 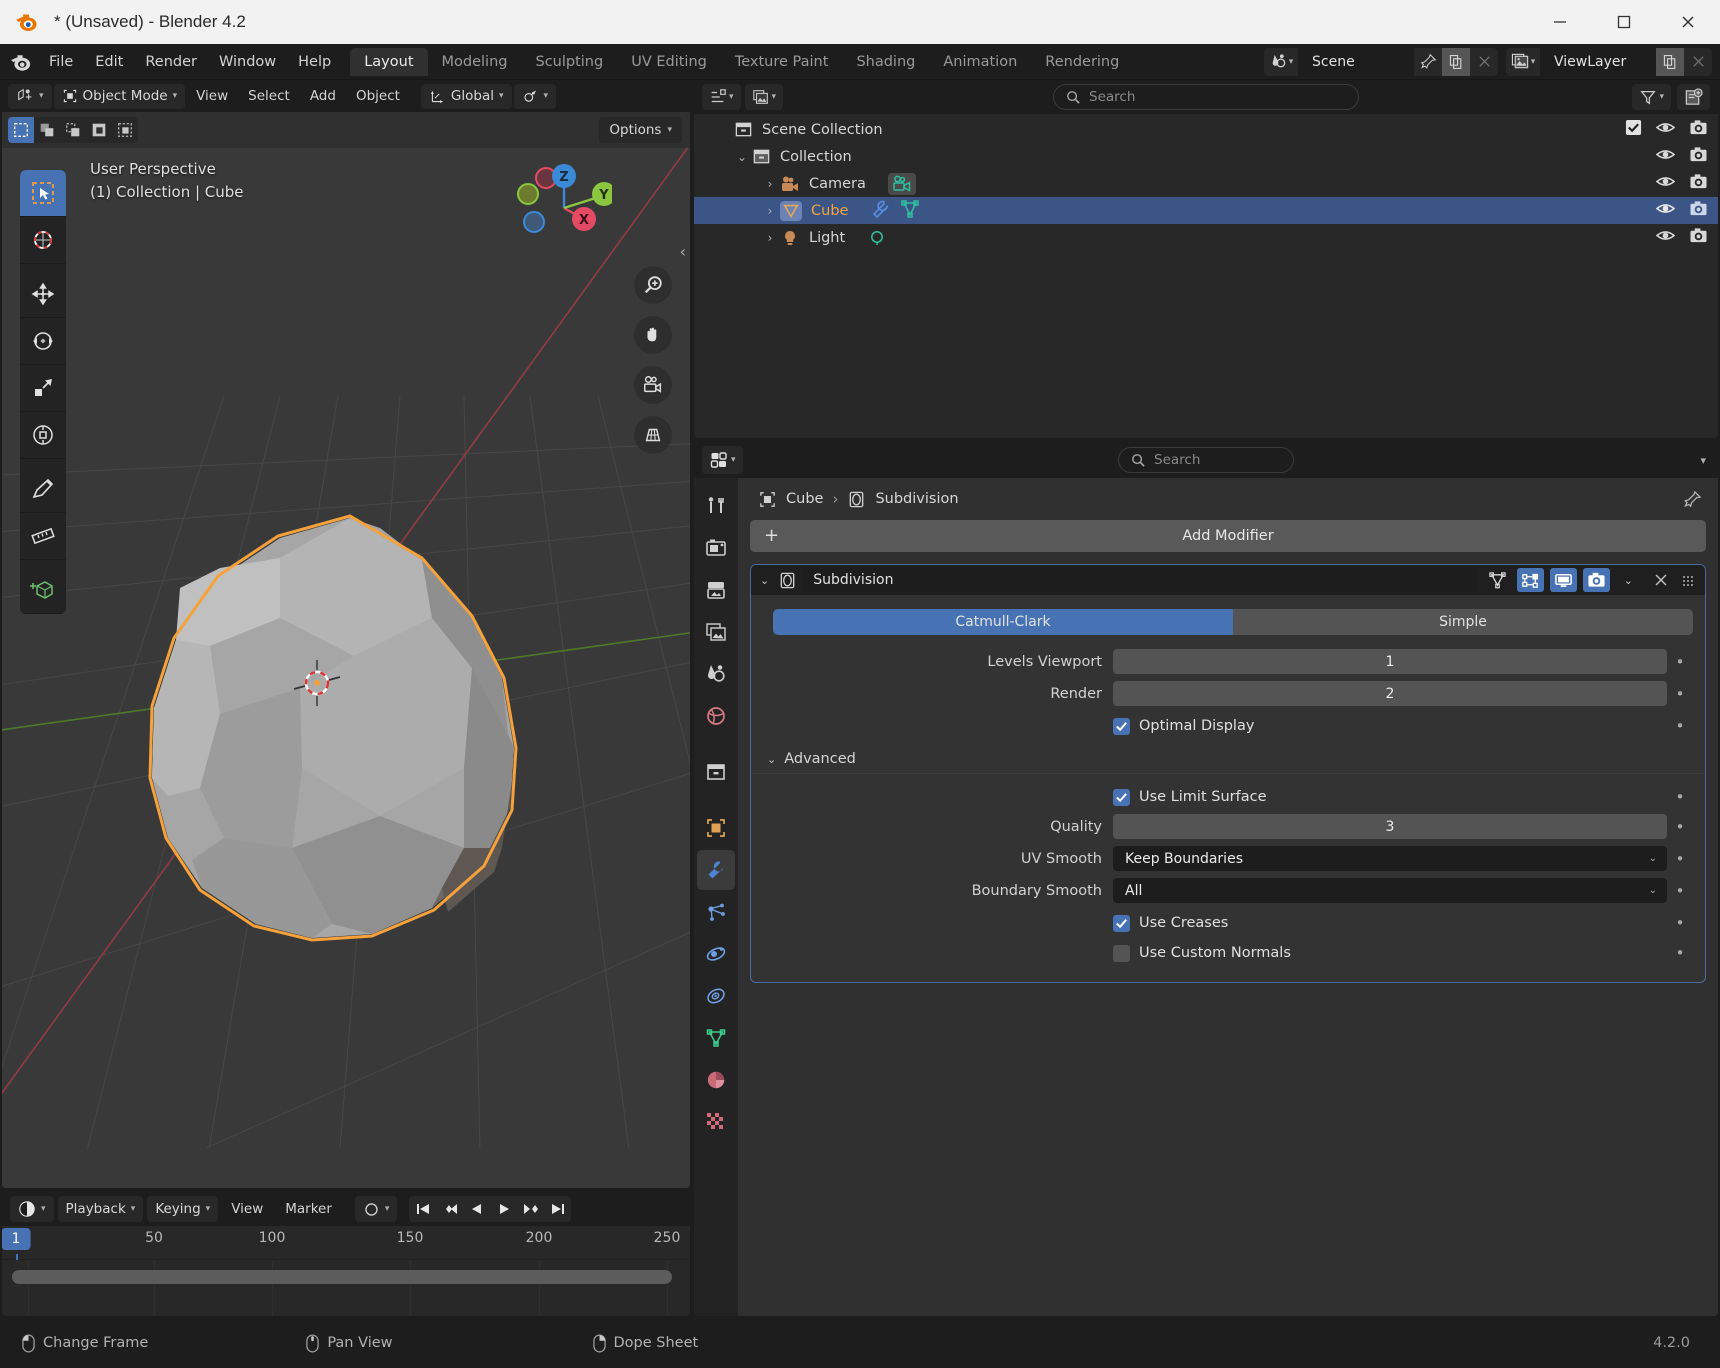 I want to click on optimal-display-checkbox, so click(x=1121, y=726).